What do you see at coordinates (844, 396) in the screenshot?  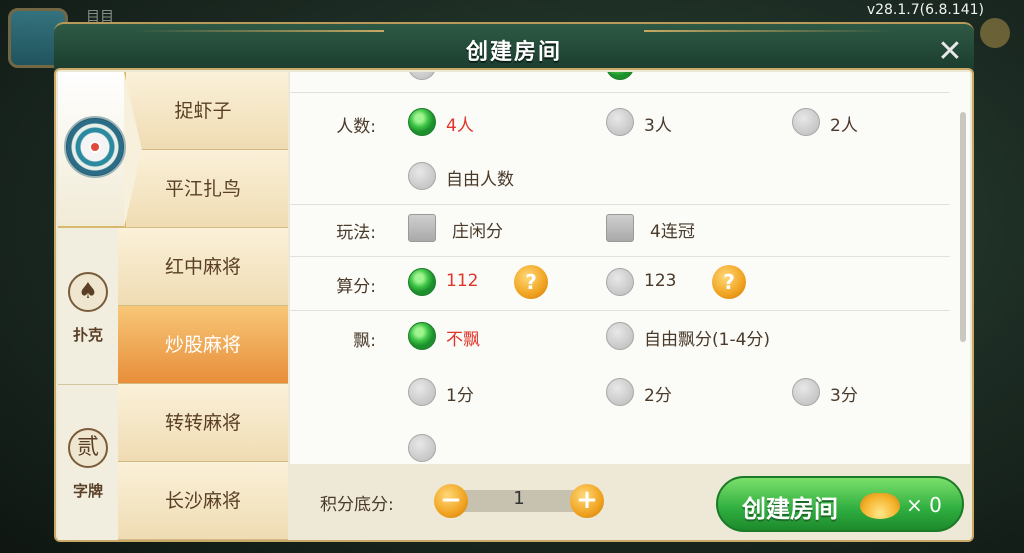 I see `option-text: 3分` at bounding box center [844, 396].